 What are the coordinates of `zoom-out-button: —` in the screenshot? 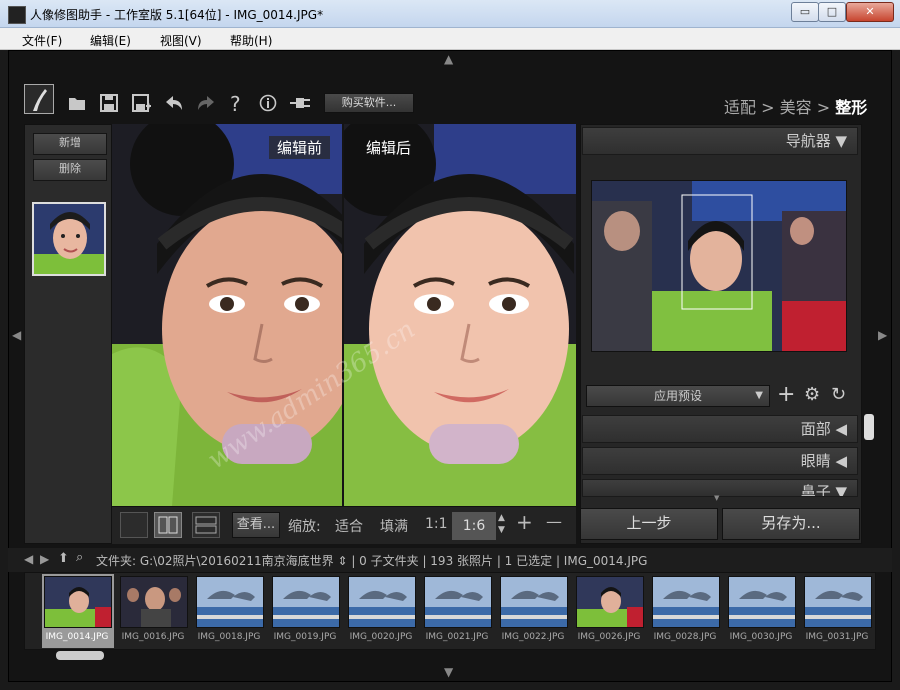 It's located at (554, 521).